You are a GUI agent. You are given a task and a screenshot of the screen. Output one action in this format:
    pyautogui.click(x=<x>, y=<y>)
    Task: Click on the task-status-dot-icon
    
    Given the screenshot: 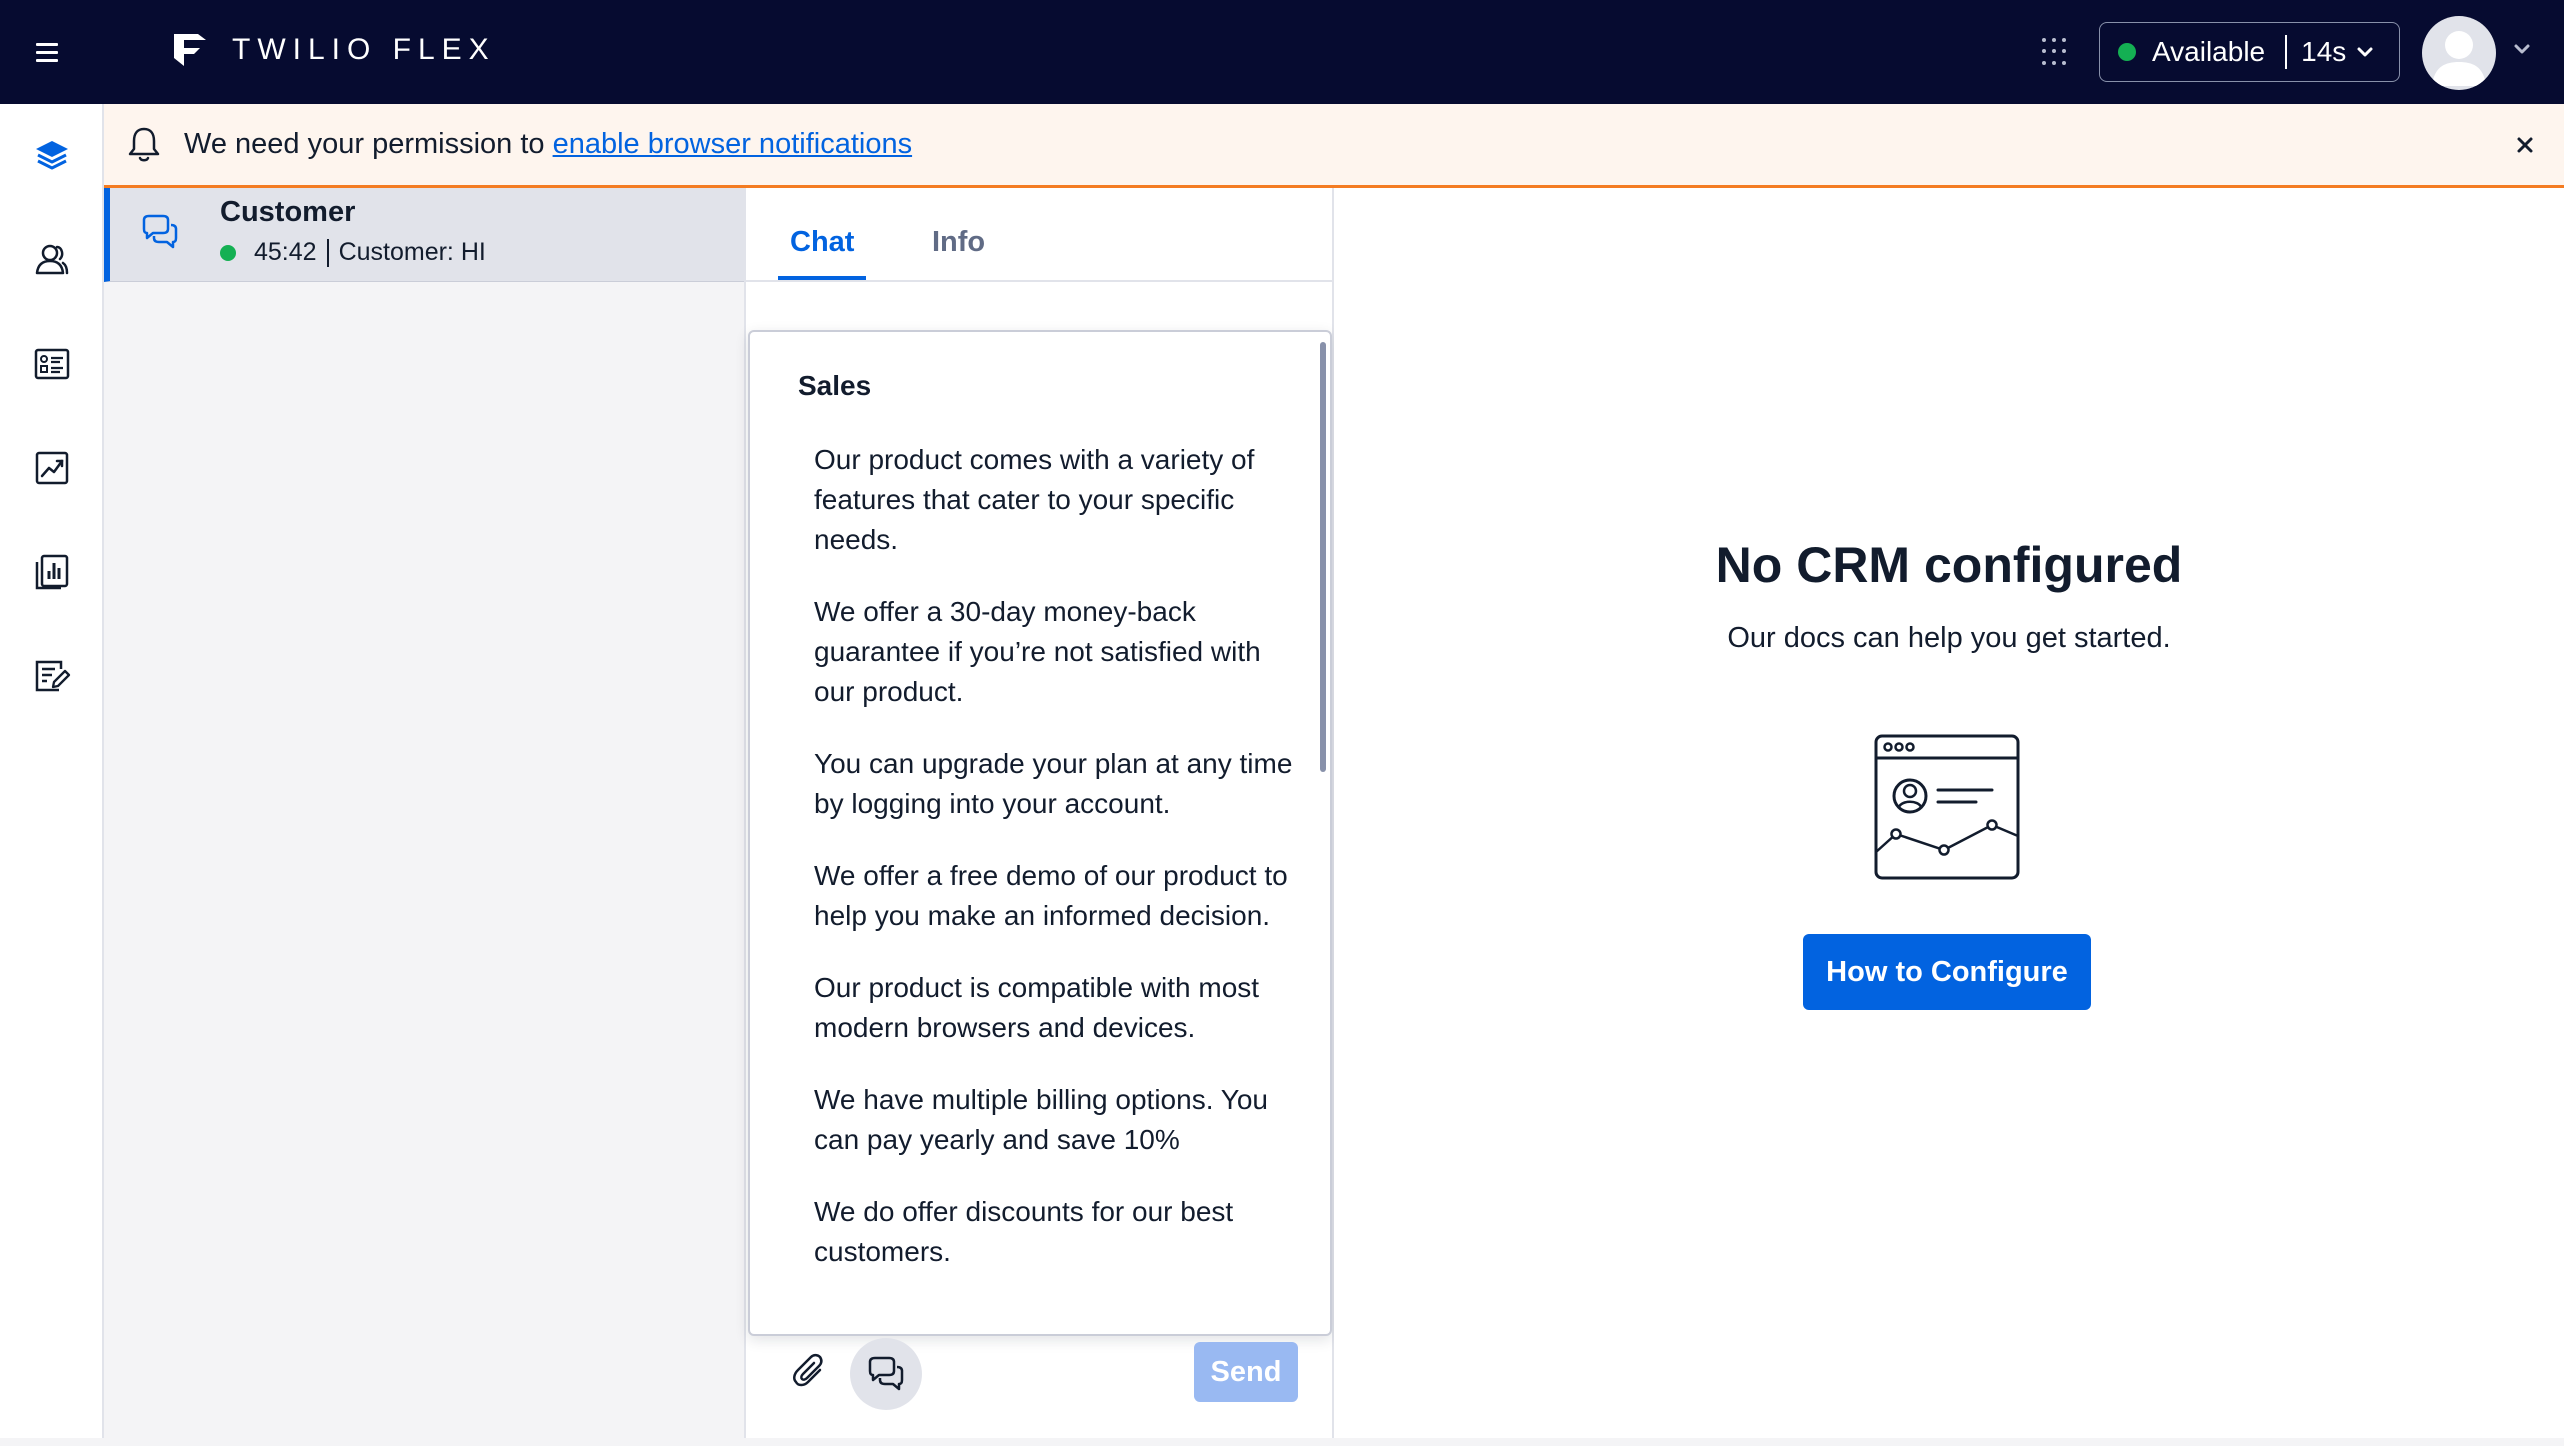 What is the action you would take?
    pyautogui.click(x=228, y=252)
    